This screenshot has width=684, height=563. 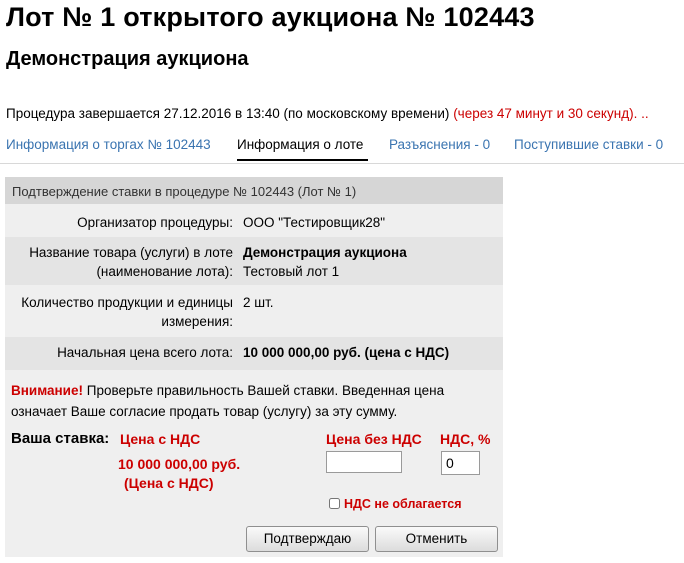 What do you see at coordinates (60, 438) in the screenshot?
I see `bid-label: Ваша ставка:` at bounding box center [60, 438].